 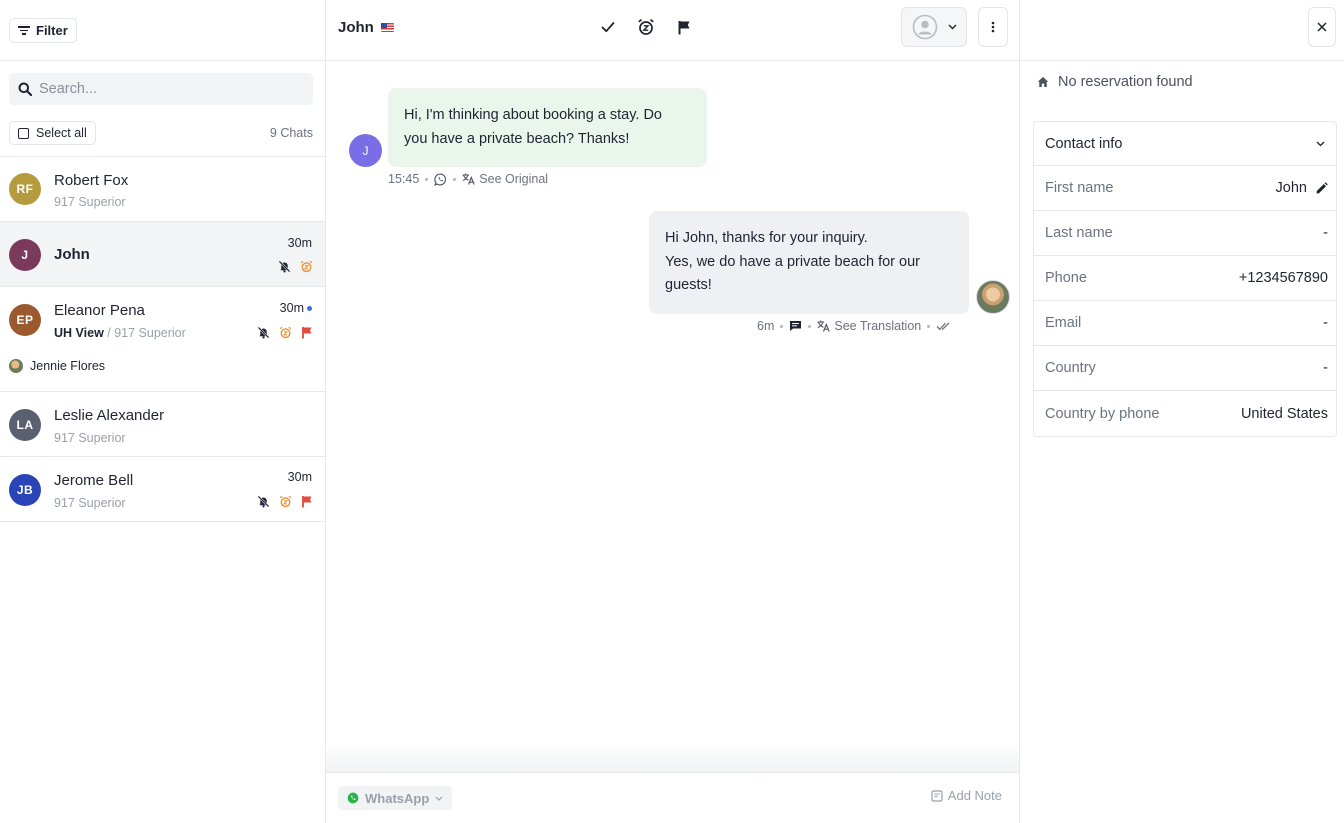 I want to click on add-note-label: Add Note, so click(x=974, y=795).